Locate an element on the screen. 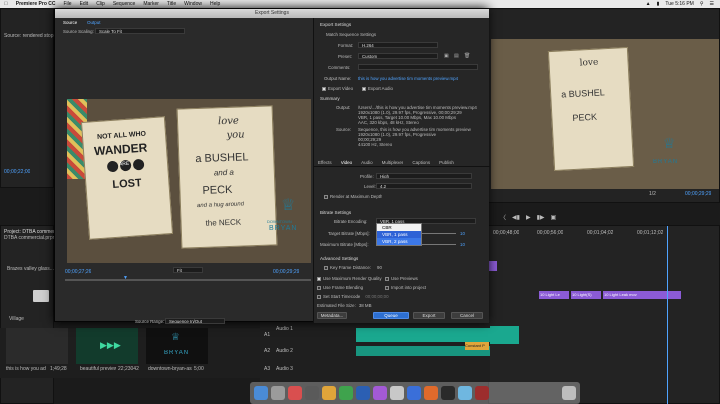 The width and height of the screenshot is (720, 404). tab-publish: Publish is located at coordinates (446, 162).